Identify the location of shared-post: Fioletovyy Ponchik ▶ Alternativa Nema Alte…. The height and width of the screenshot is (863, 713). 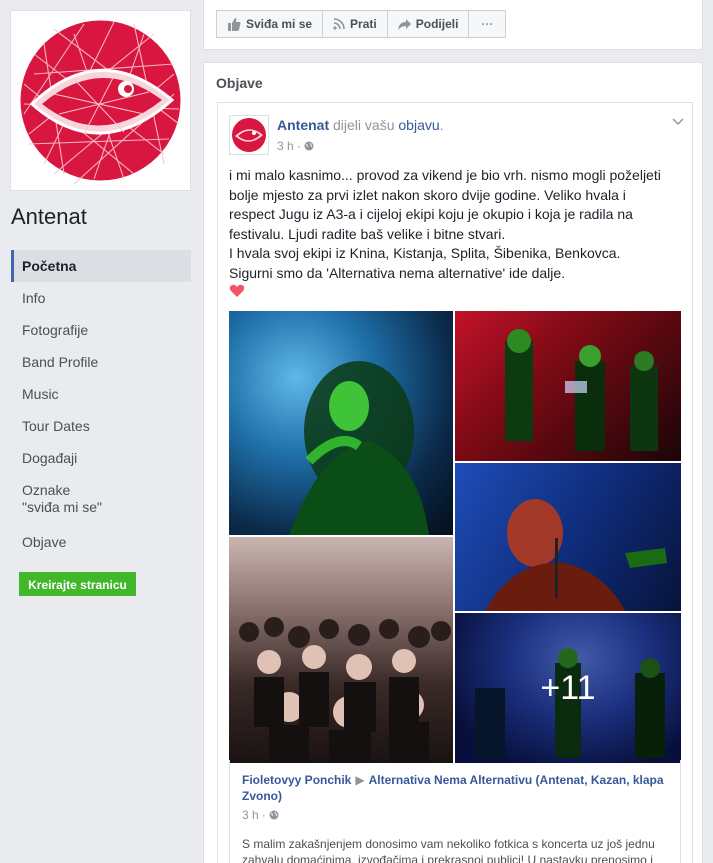
(455, 811).